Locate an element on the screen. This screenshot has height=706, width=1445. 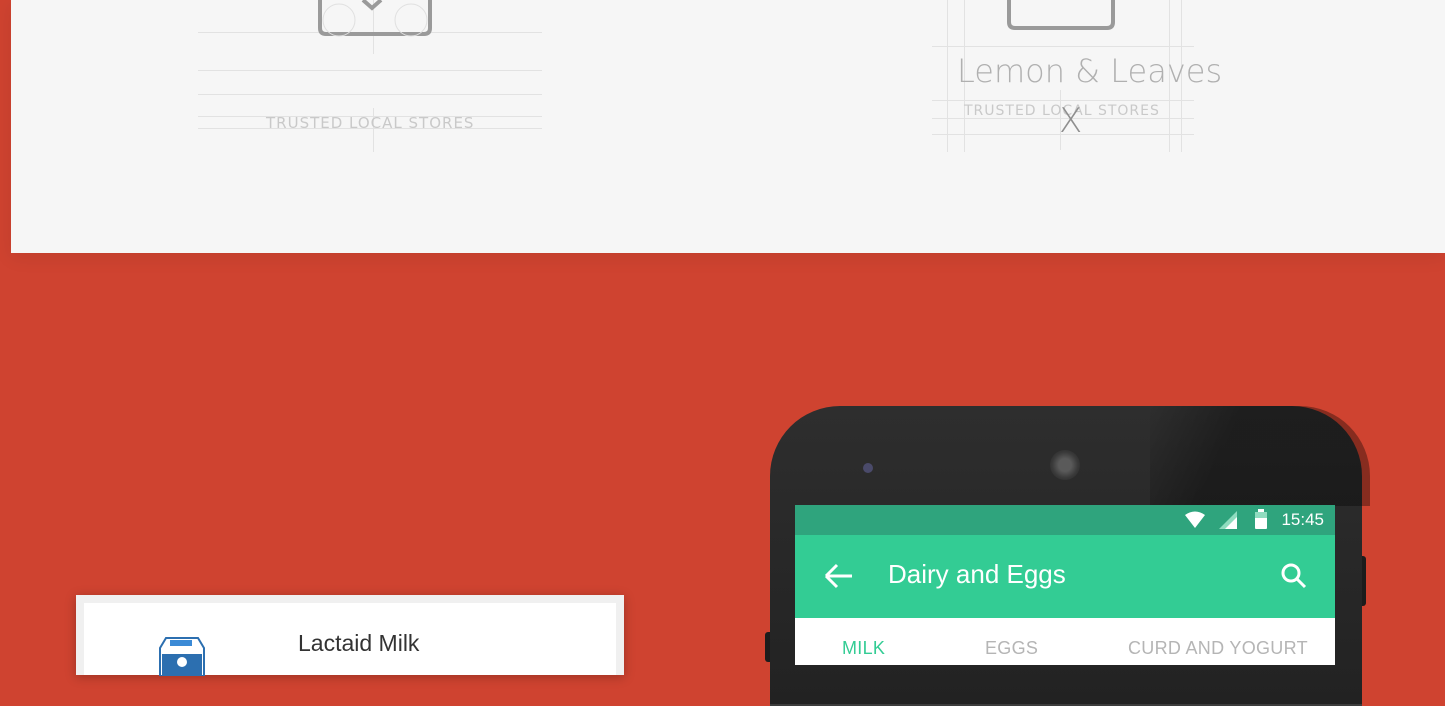
milk-carton-icon is located at coordinates (182, 656).